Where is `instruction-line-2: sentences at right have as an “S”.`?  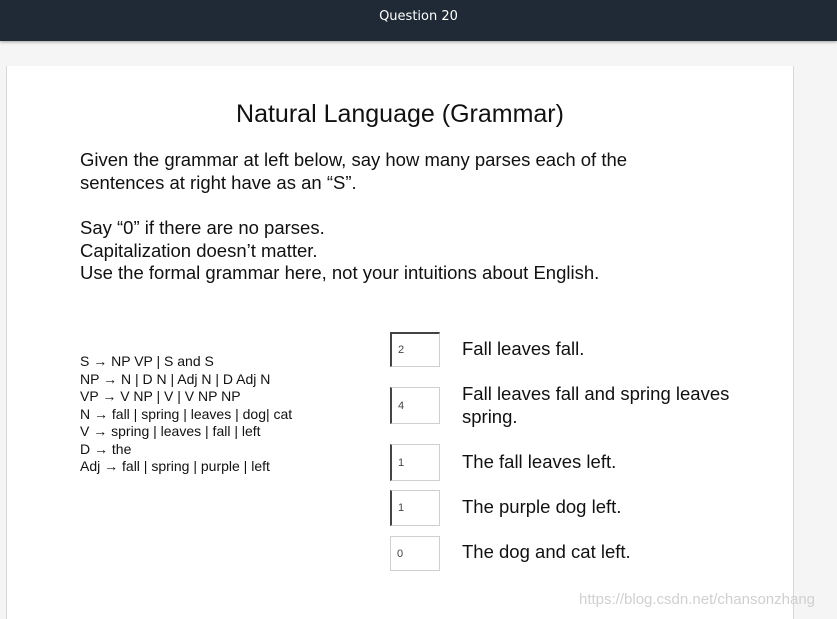
instruction-line-2: sentences at right have as an “S”. is located at coordinates (218, 182).